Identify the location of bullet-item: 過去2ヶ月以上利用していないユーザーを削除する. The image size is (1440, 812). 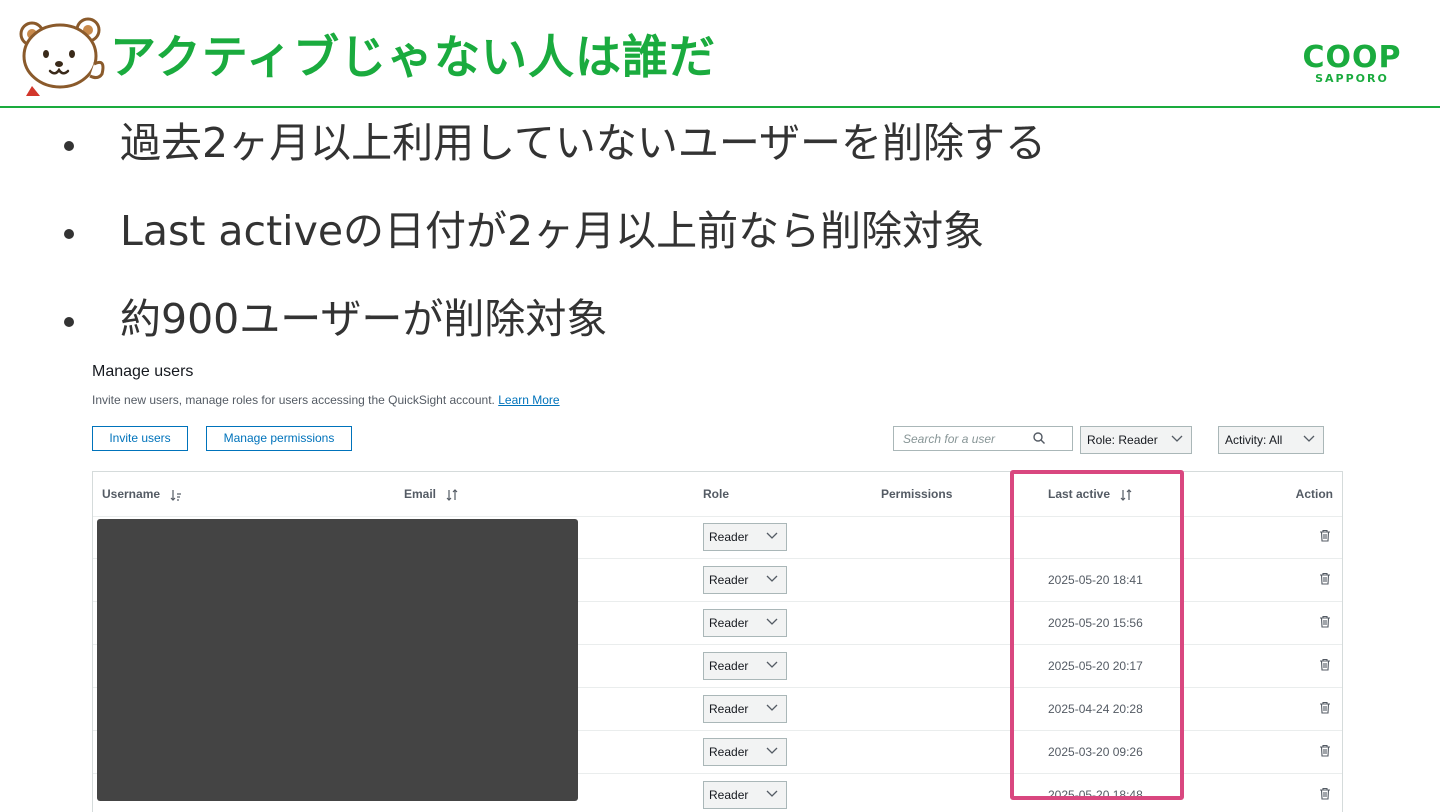
(552, 156).